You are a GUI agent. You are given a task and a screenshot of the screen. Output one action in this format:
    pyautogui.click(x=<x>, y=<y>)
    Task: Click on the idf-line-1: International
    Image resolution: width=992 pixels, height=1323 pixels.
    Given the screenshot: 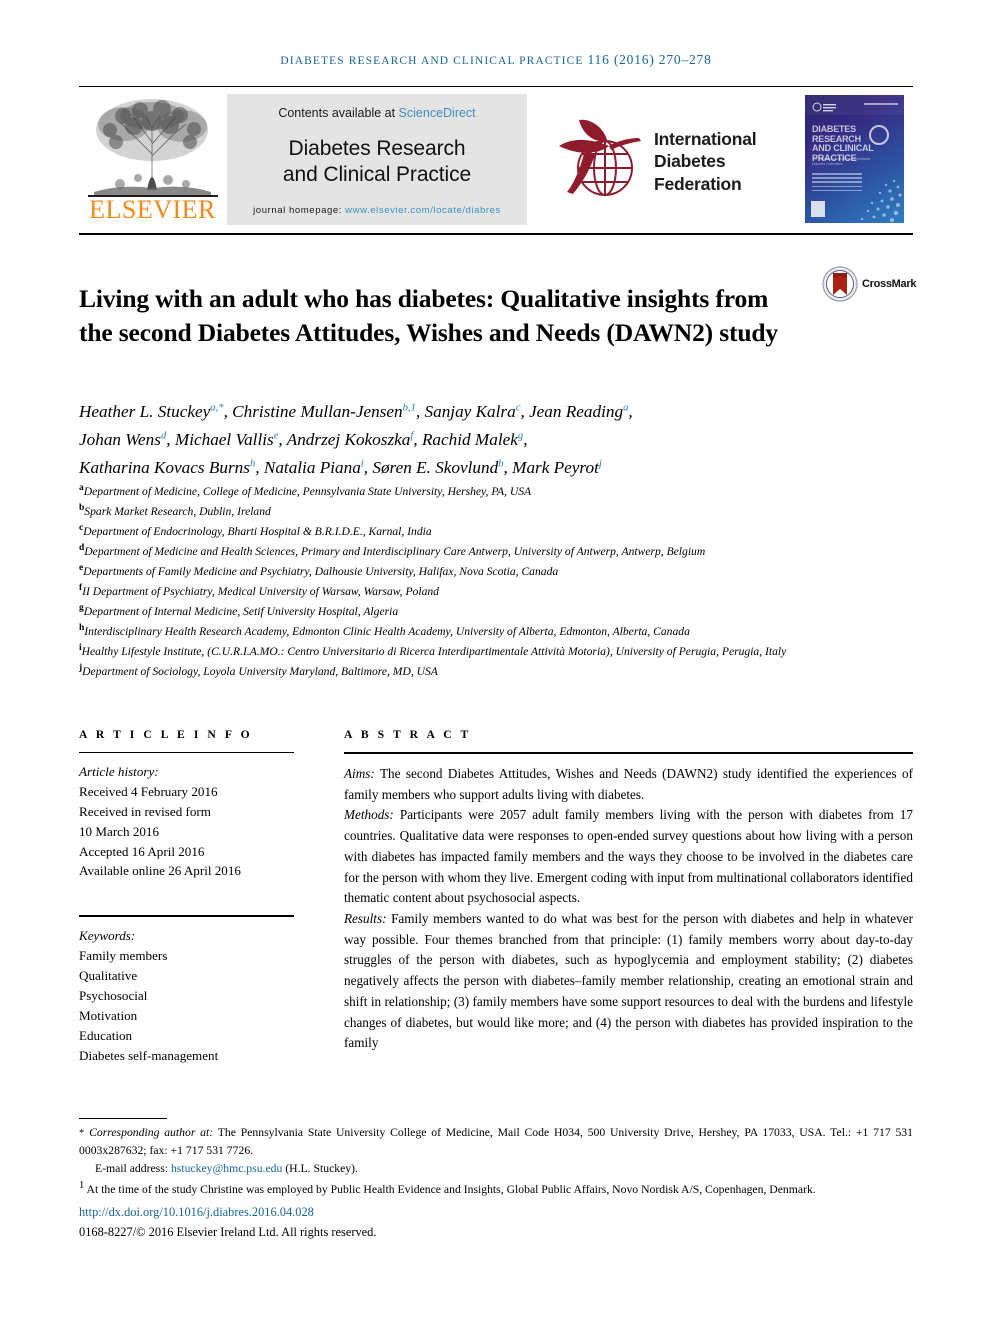 What is the action you would take?
    pyautogui.click(x=705, y=139)
    